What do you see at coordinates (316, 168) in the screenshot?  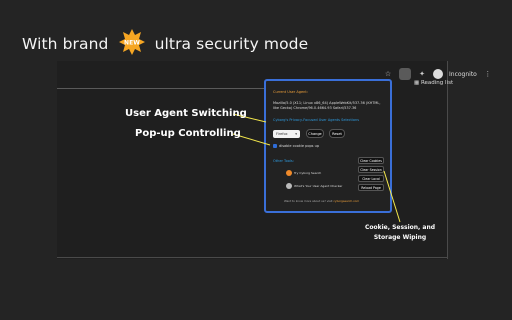 I see `callout-lines` at bounding box center [316, 168].